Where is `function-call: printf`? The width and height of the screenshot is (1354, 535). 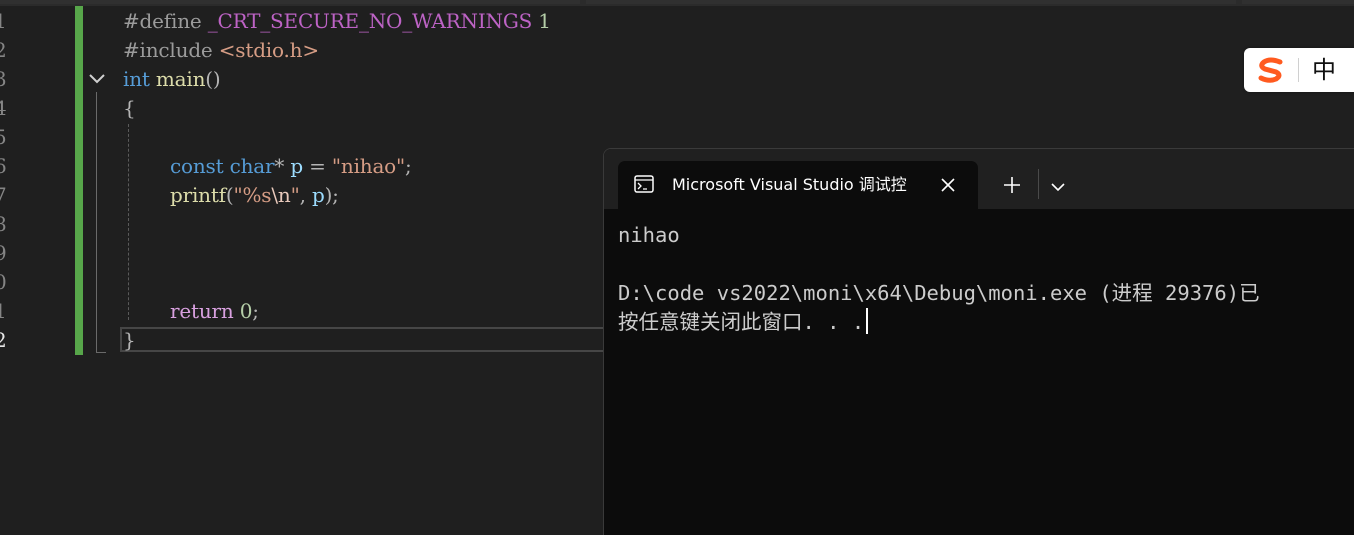
function-call: printf is located at coordinates (198, 195).